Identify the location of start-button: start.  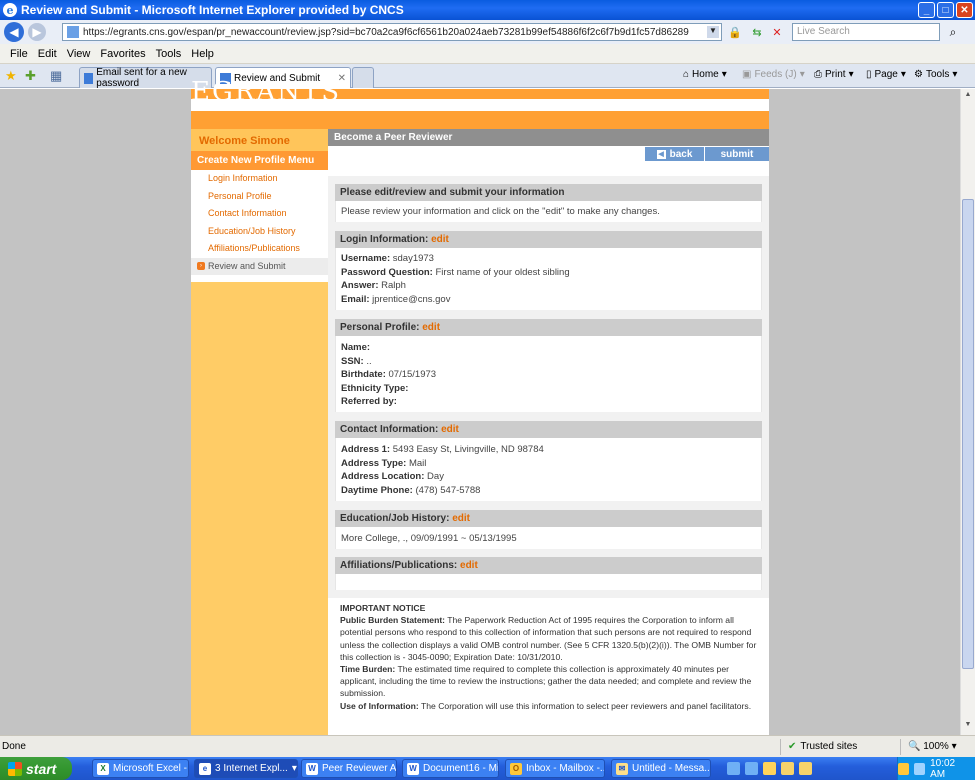
(36, 768).